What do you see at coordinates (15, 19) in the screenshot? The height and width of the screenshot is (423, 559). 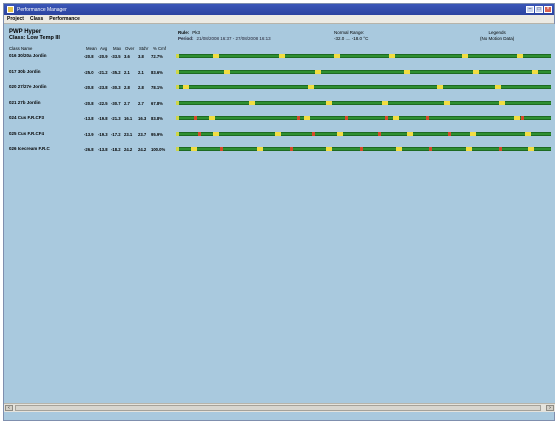 I see `menu-project: Project` at bounding box center [15, 19].